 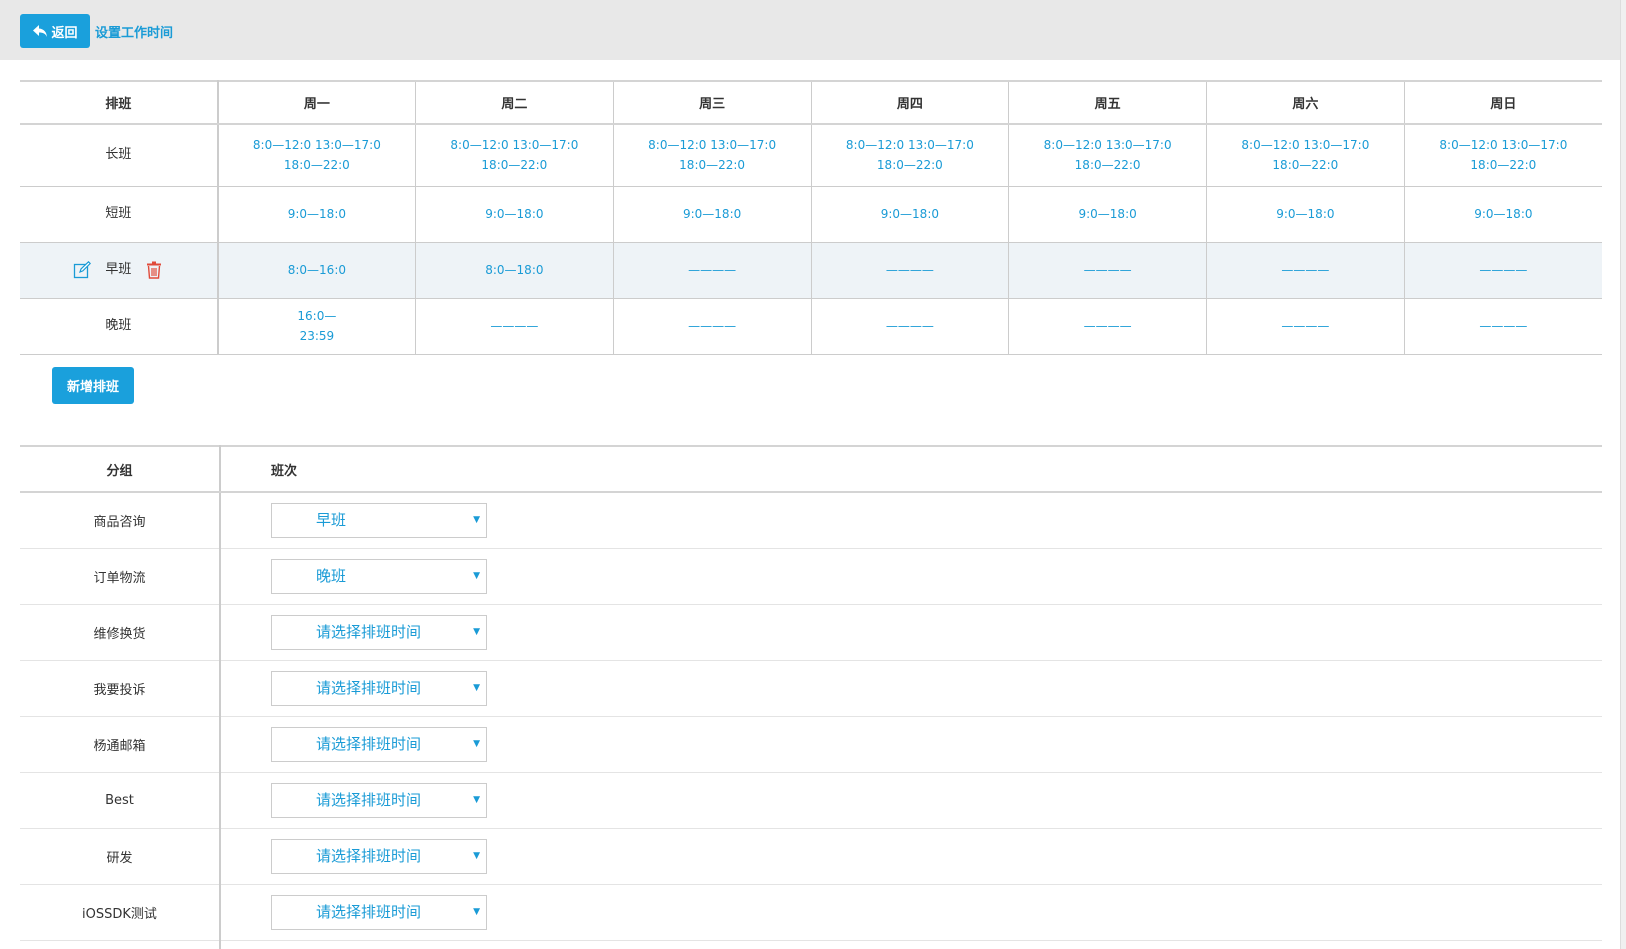 What do you see at coordinates (514, 102) in the screenshot?
I see `col-header-tue: 周二` at bounding box center [514, 102].